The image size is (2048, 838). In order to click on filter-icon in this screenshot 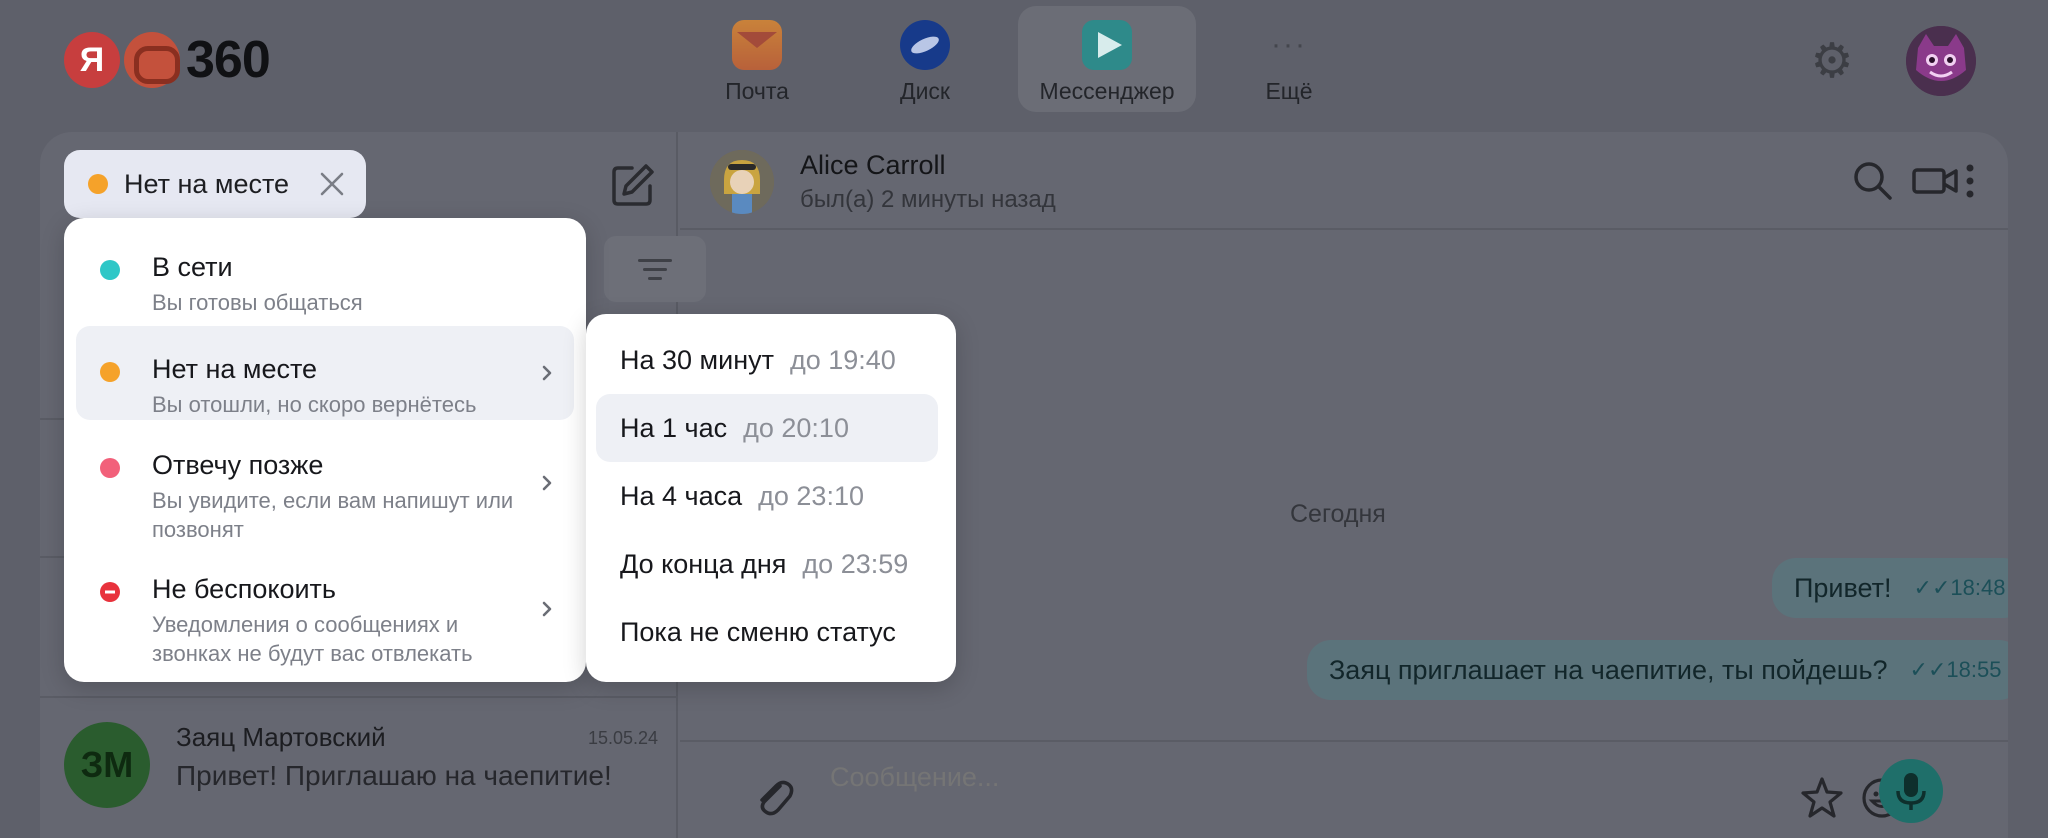, I will do `click(655, 260)`.